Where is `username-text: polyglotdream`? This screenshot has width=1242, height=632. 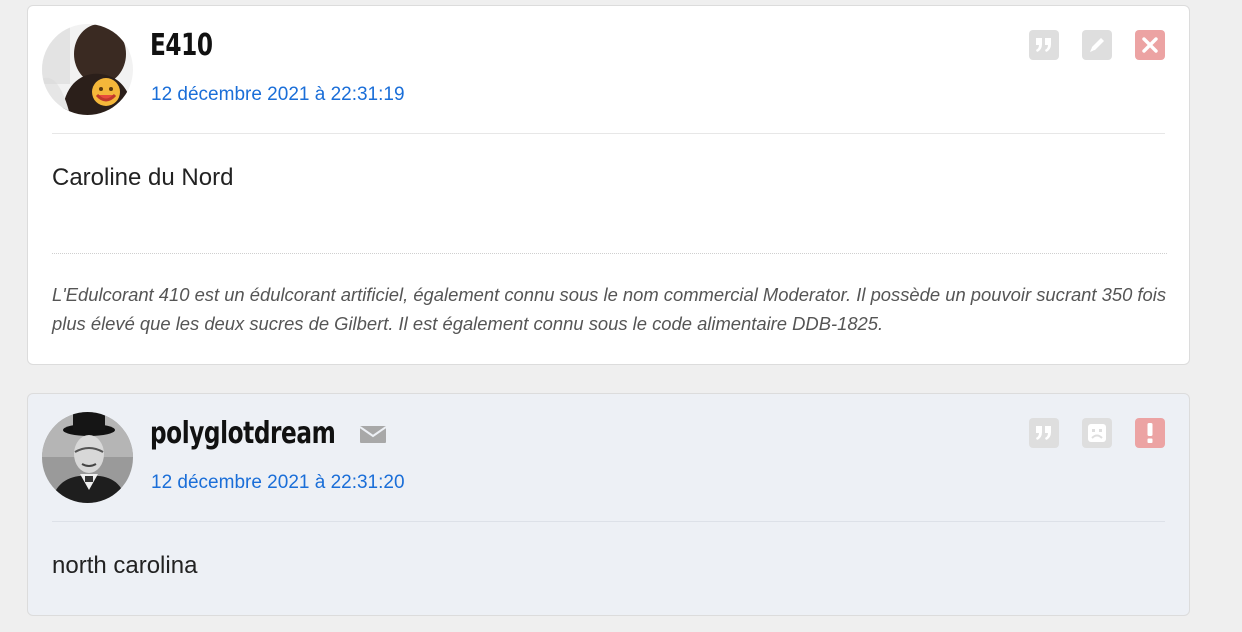
username-text: polyglotdream is located at coordinates (243, 433).